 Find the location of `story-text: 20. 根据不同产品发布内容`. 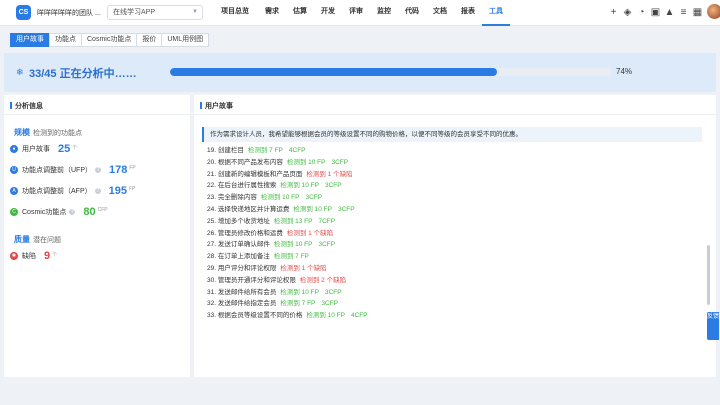

story-text: 20. 根据不同产品发布内容 is located at coordinates (245, 162).